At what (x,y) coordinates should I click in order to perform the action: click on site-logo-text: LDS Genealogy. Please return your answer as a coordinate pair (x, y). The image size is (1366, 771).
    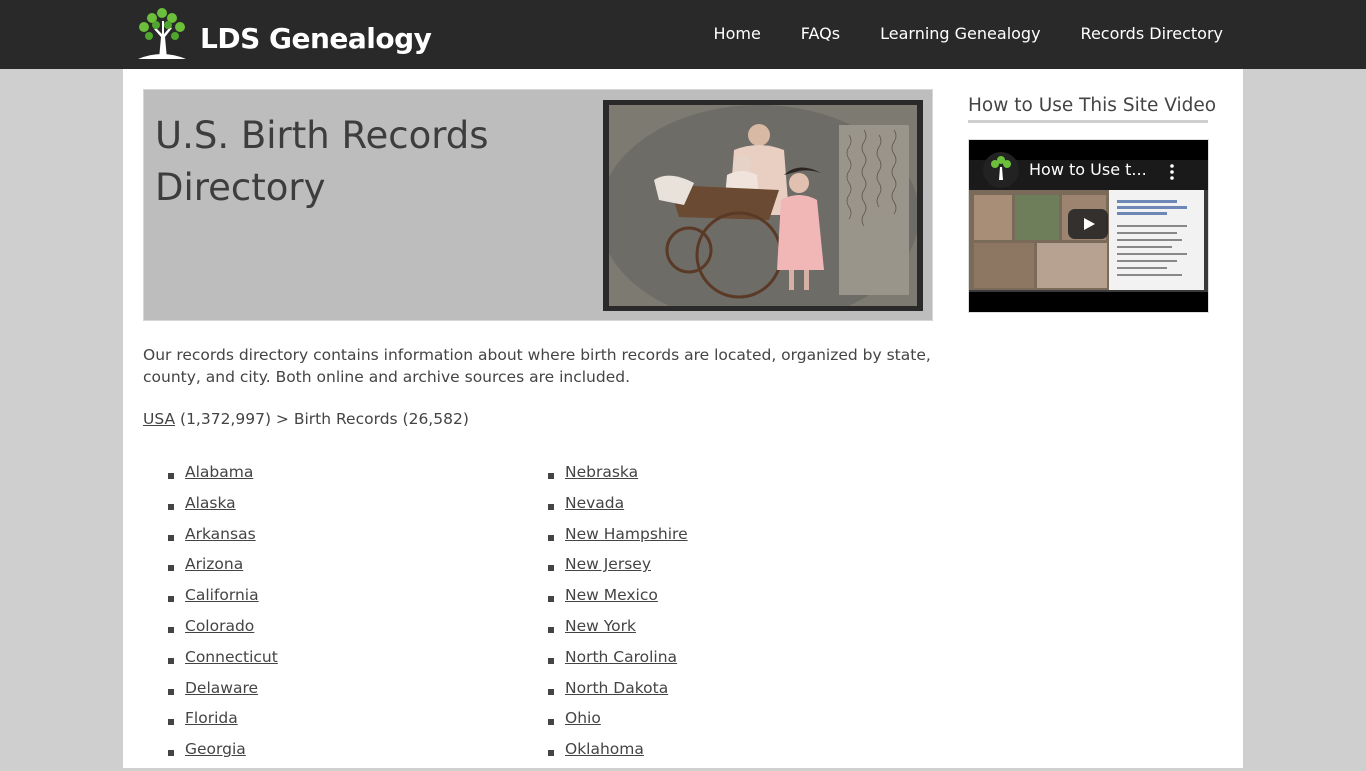
    Looking at the image, I should click on (316, 38).